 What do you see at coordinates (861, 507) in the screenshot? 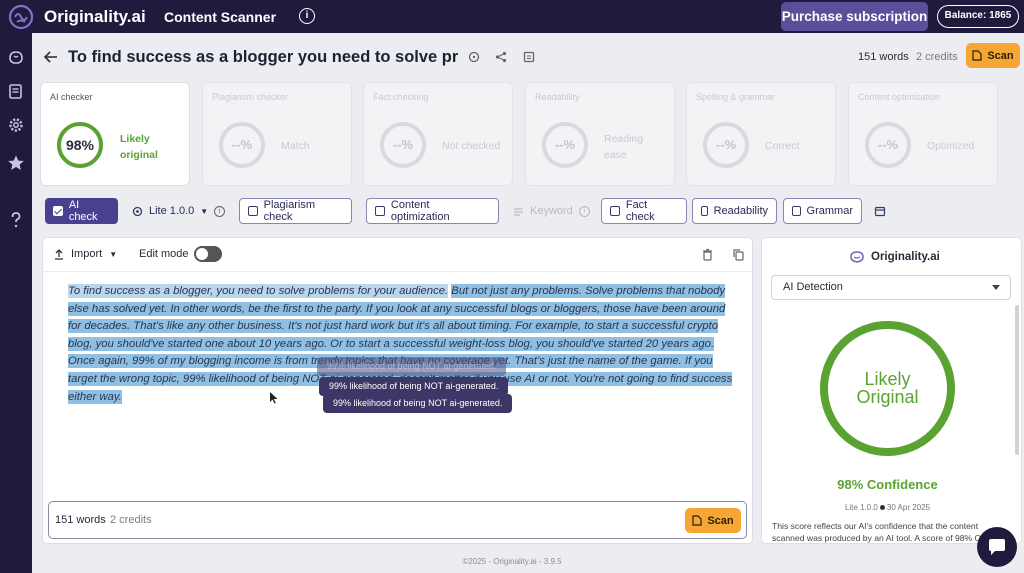
I see `model-version: Lite 1.0.0` at bounding box center [861, 507].